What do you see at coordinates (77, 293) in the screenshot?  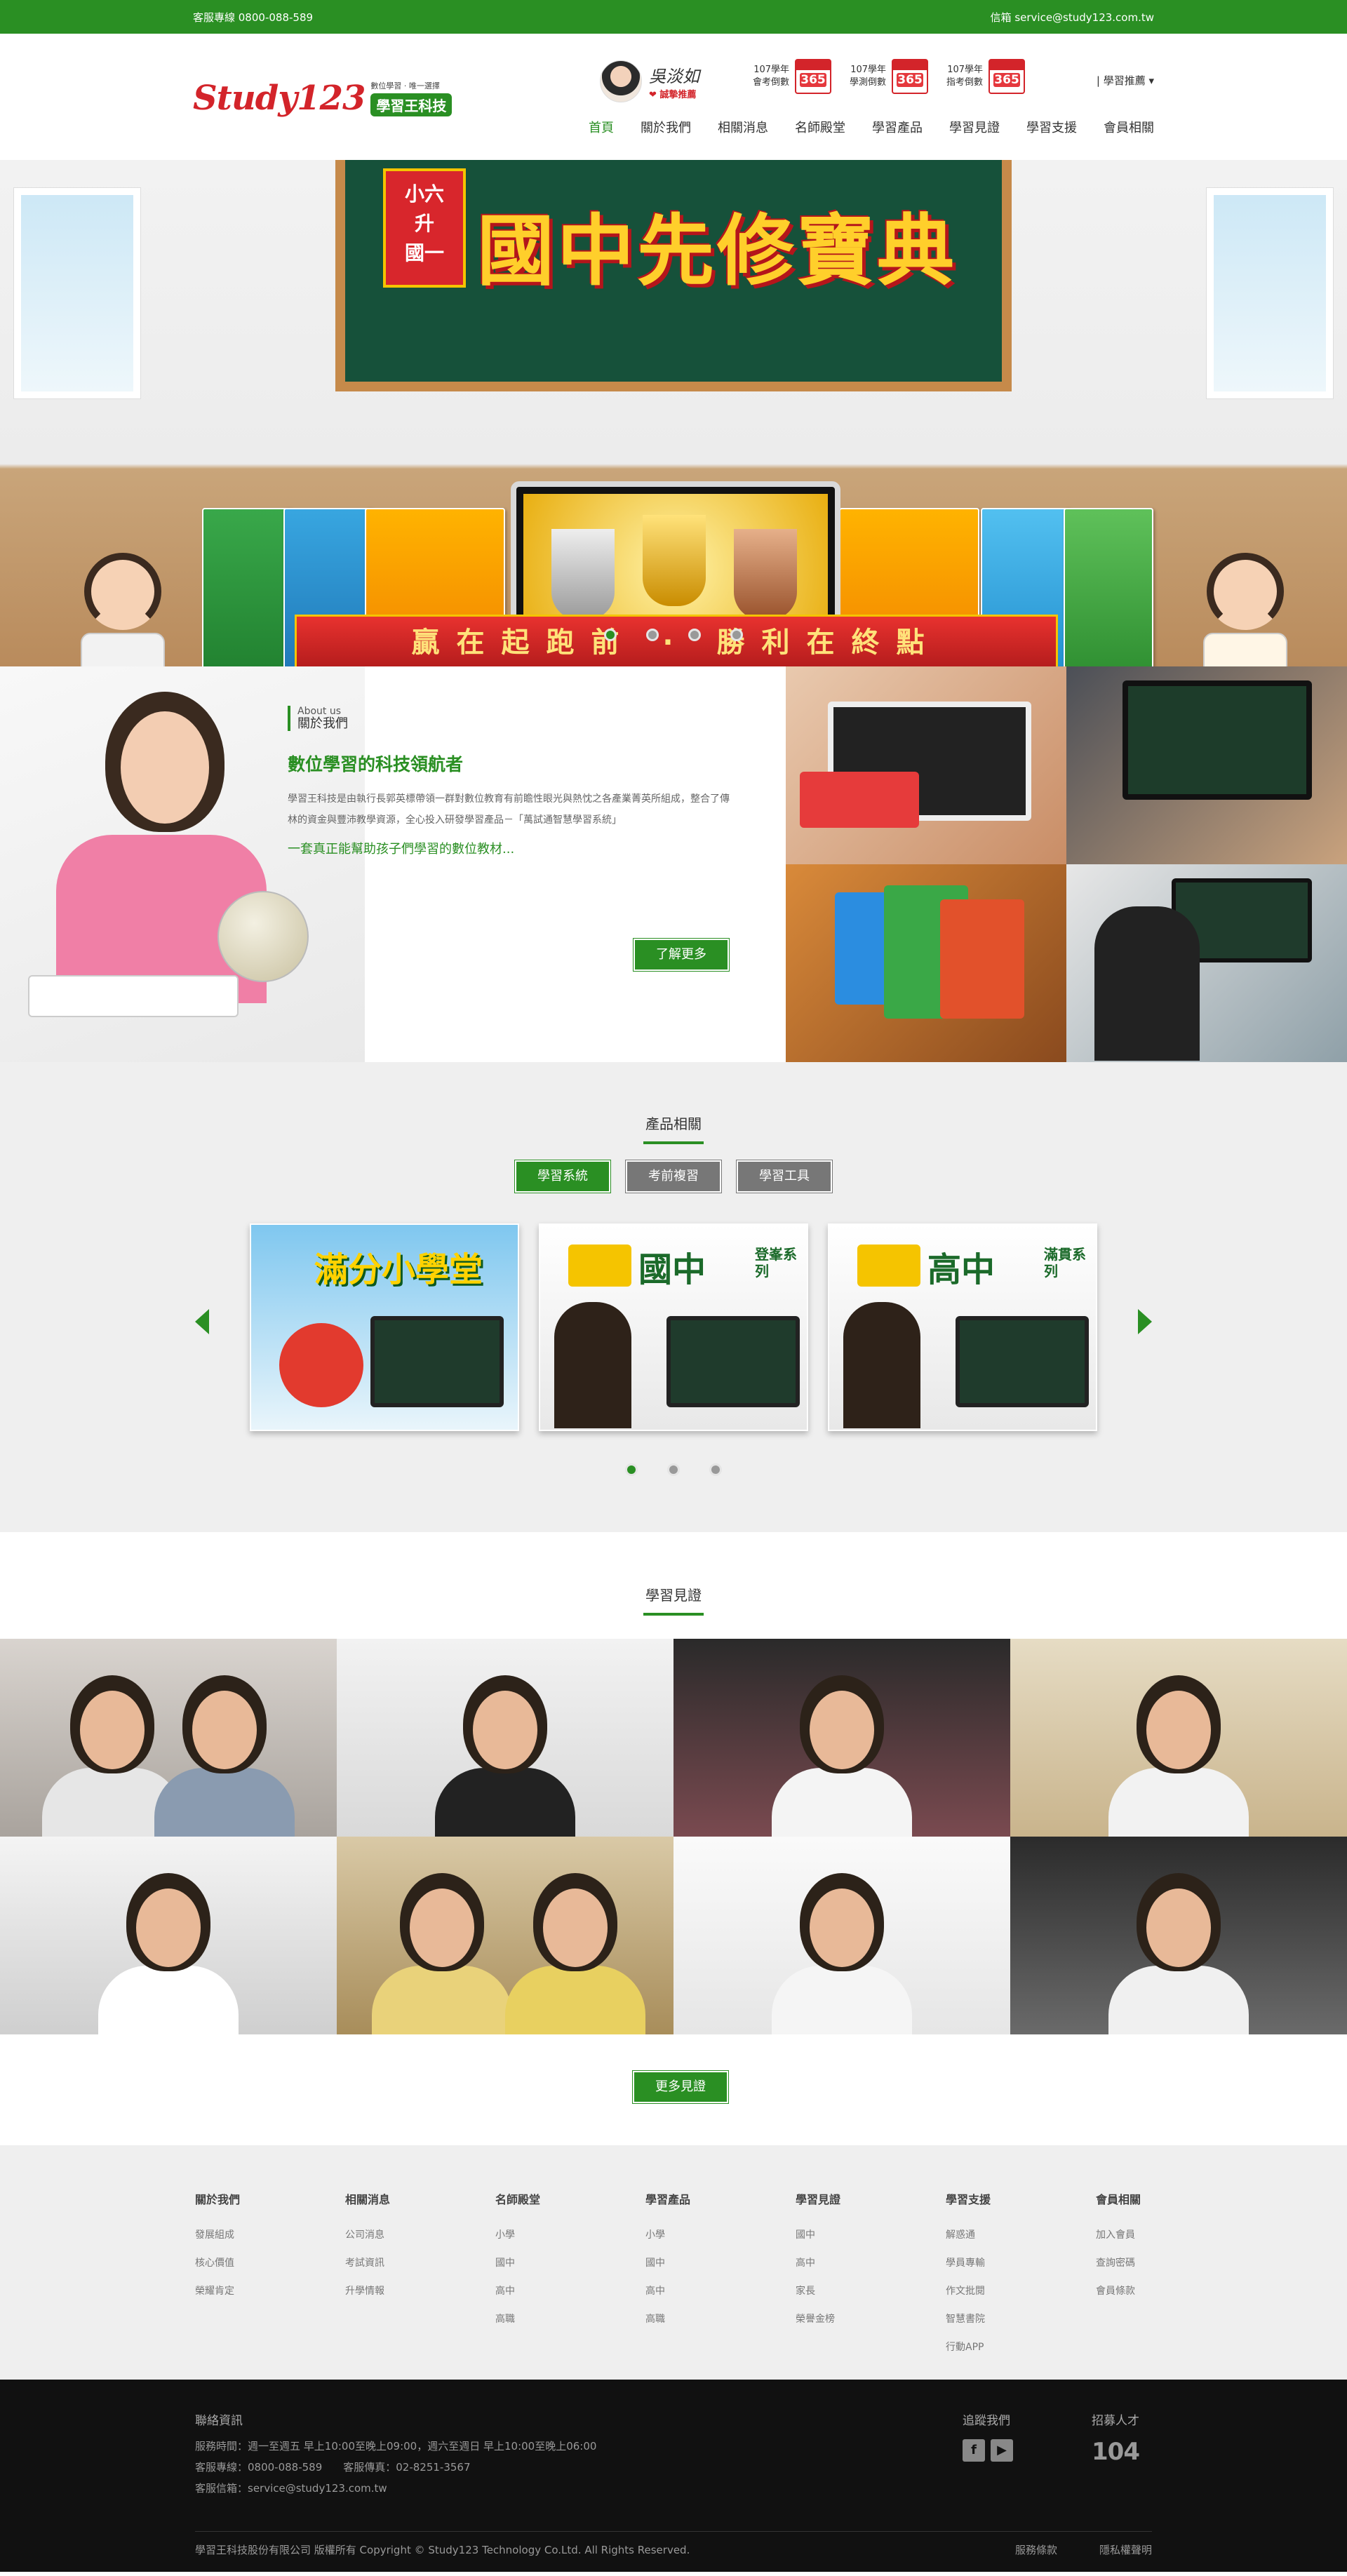 I see `window-illustration` at bounding box center [77, 293].